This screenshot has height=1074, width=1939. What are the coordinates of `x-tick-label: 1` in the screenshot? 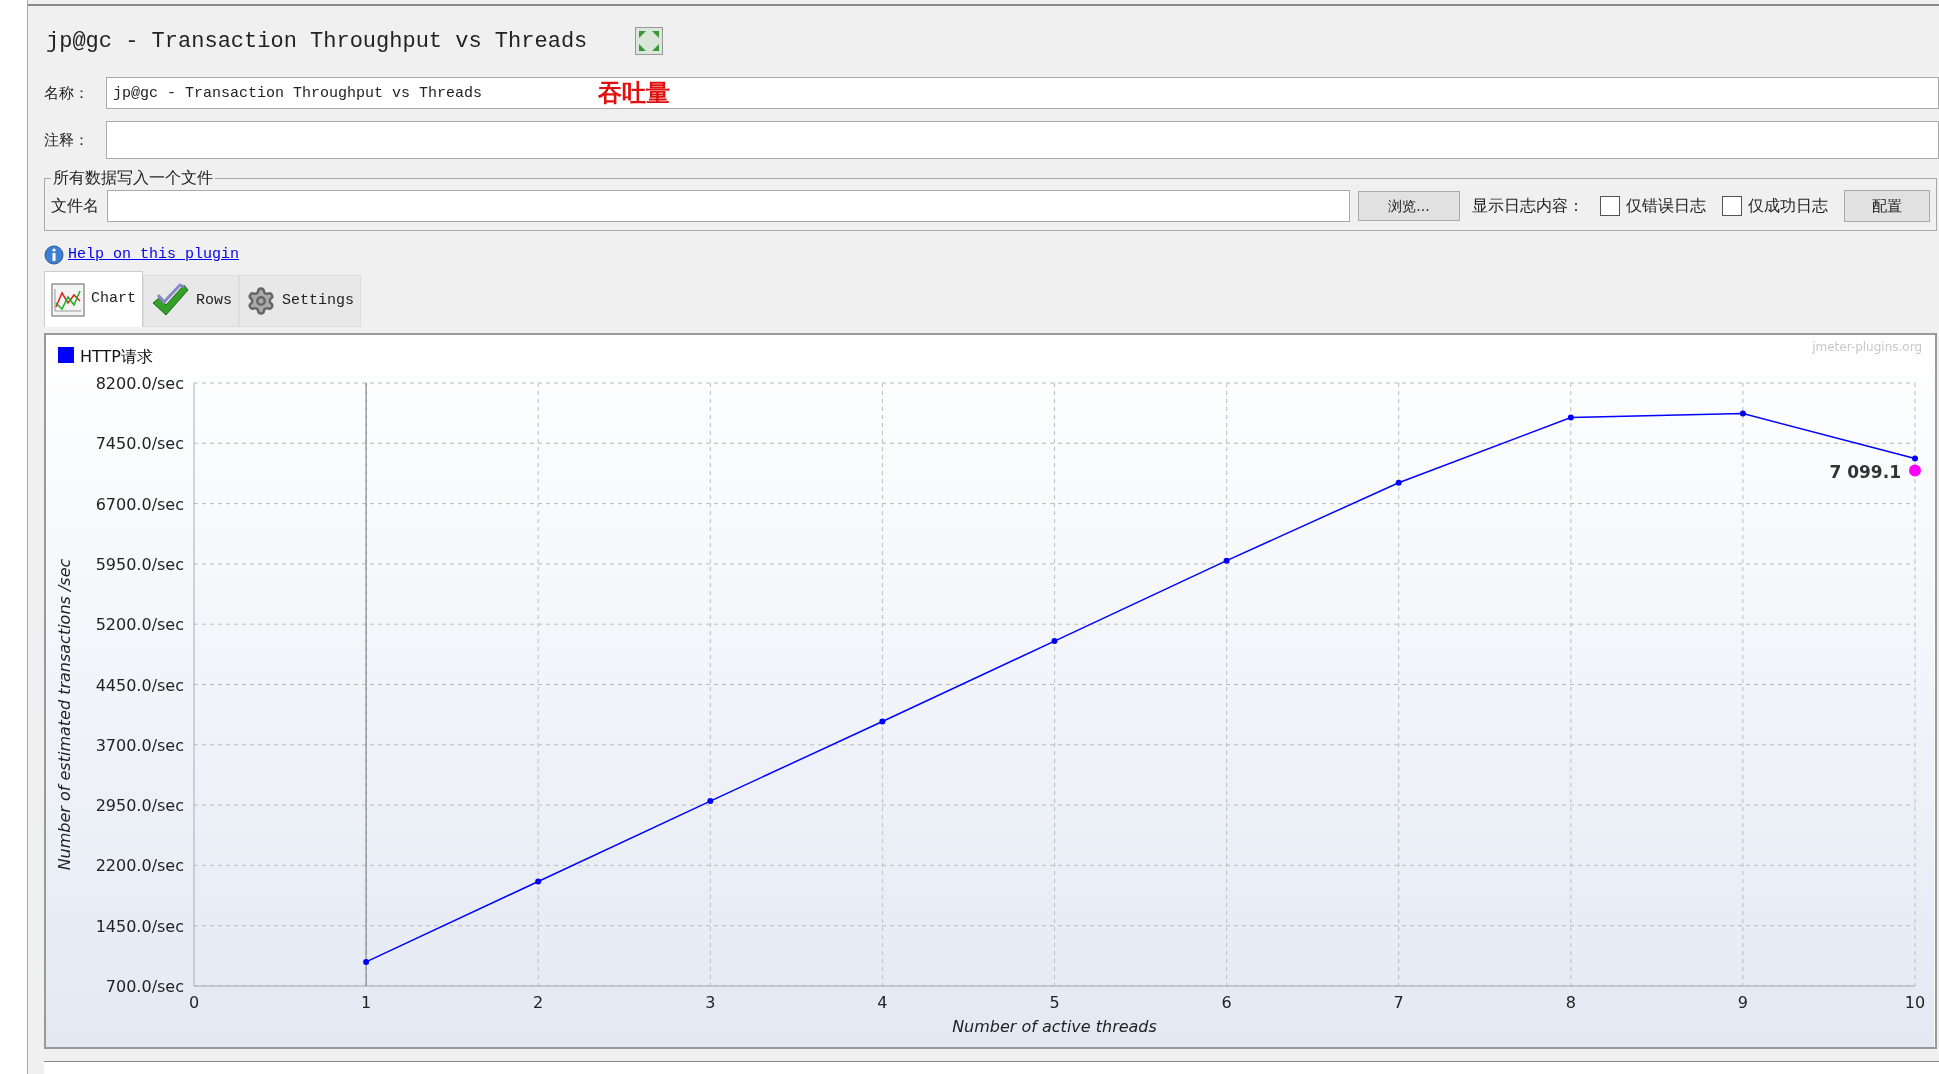 It's located at (366, 1002).